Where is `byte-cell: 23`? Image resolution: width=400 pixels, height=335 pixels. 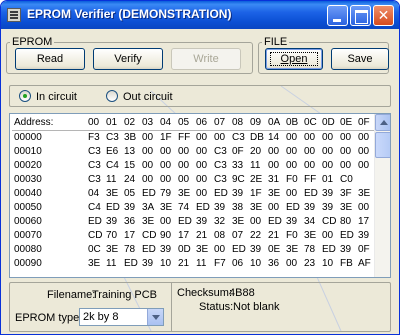
byte-cell: 23 is located at coordinates (311, 264).